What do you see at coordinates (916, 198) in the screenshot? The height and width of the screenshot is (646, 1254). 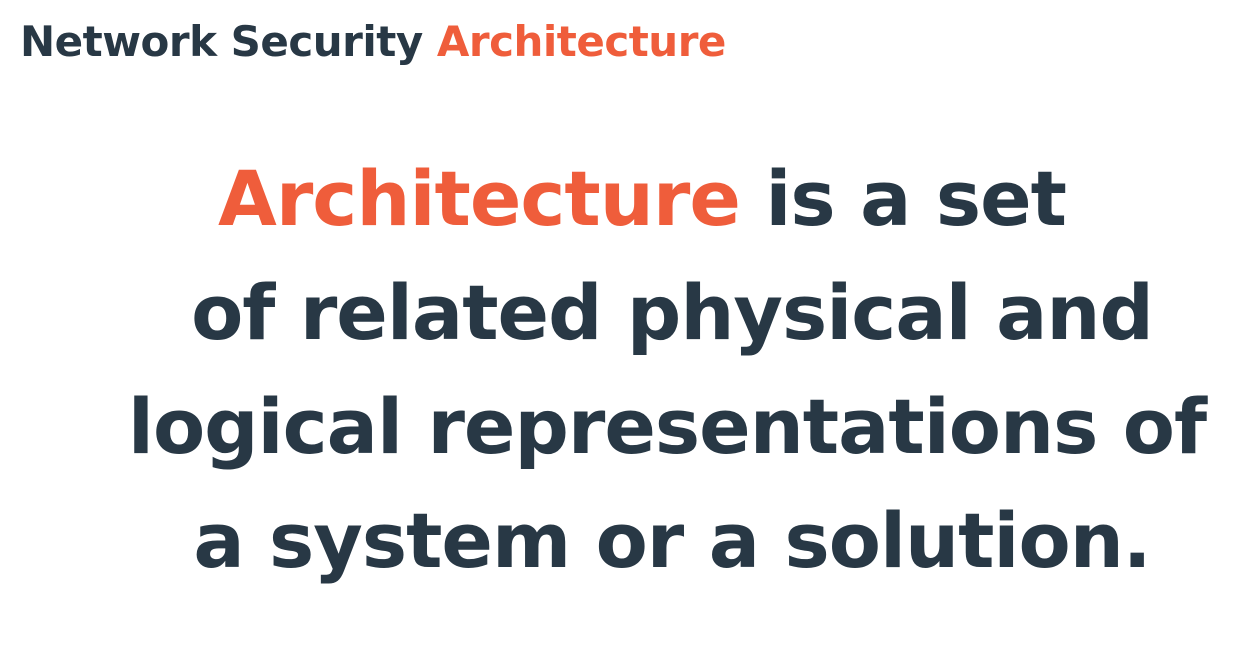 I see `statement-line-1-text: is a set` at bounding box center [916, 198].